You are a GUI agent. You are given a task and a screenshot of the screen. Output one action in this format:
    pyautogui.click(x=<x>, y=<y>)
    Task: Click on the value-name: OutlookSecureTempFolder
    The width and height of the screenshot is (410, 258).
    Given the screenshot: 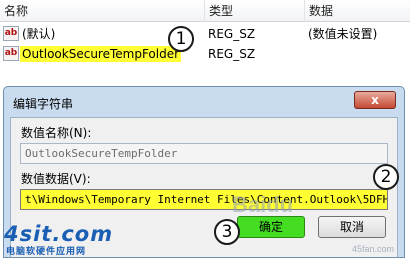 What is the action you would take?
    pyautogui.click(x=101, y=54)
    